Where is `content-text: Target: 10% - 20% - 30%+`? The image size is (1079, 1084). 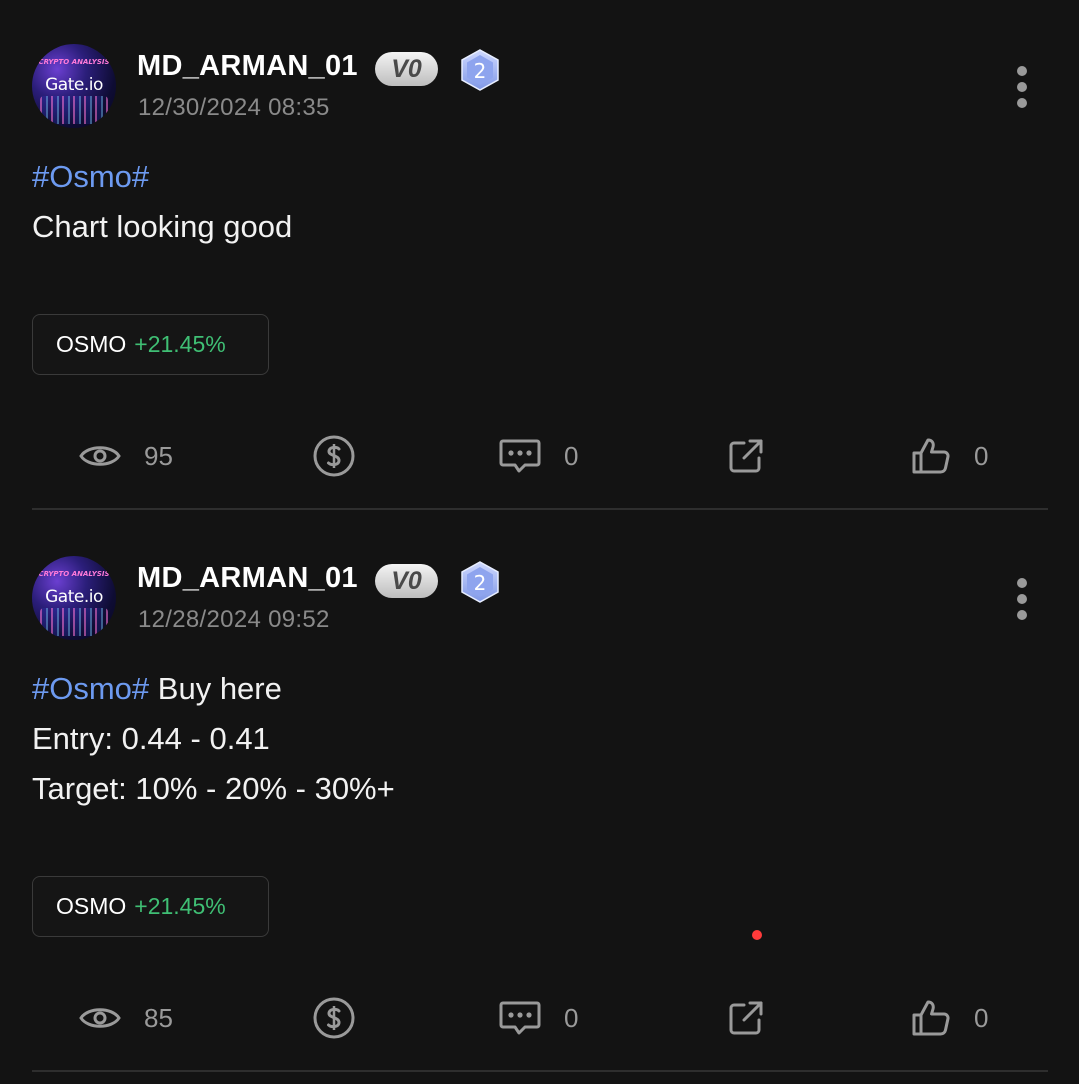 content-text: Target: 10% - 20% - 30%+ is located at coordinates (213, 788).